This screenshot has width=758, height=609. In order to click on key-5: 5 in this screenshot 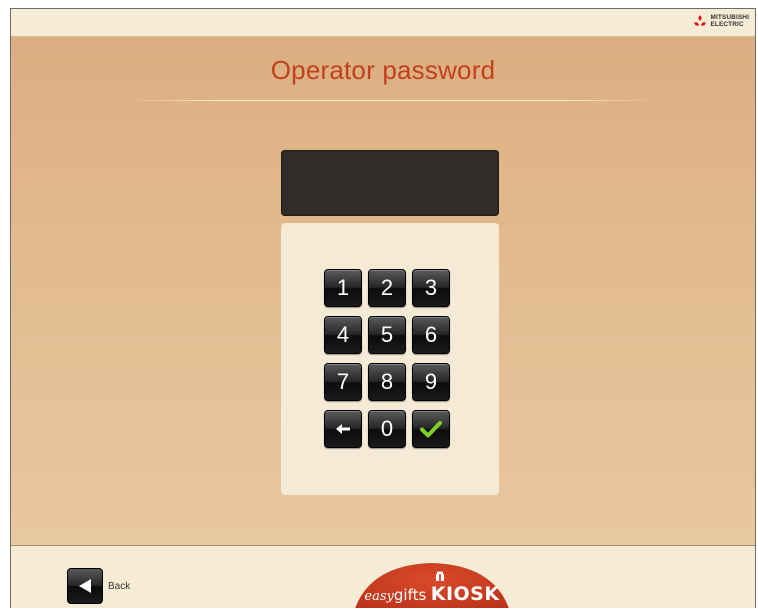, I will do `click(387, 335)`.